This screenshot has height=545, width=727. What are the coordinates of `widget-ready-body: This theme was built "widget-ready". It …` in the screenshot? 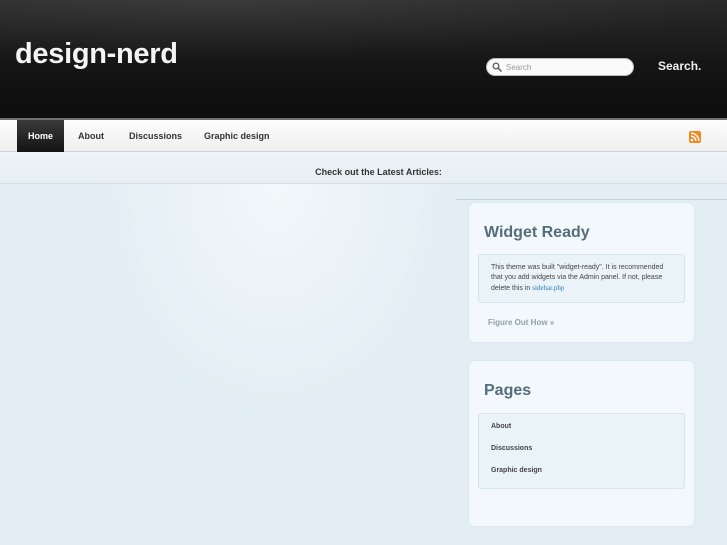 It's located at (577, 278).